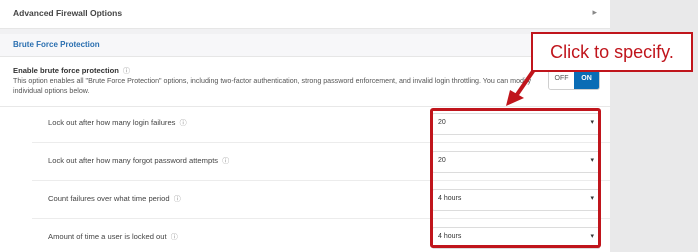 This screenshot has width=698, height=252. I want to click on annotation-callout: Click to specify., so click(612, 52).